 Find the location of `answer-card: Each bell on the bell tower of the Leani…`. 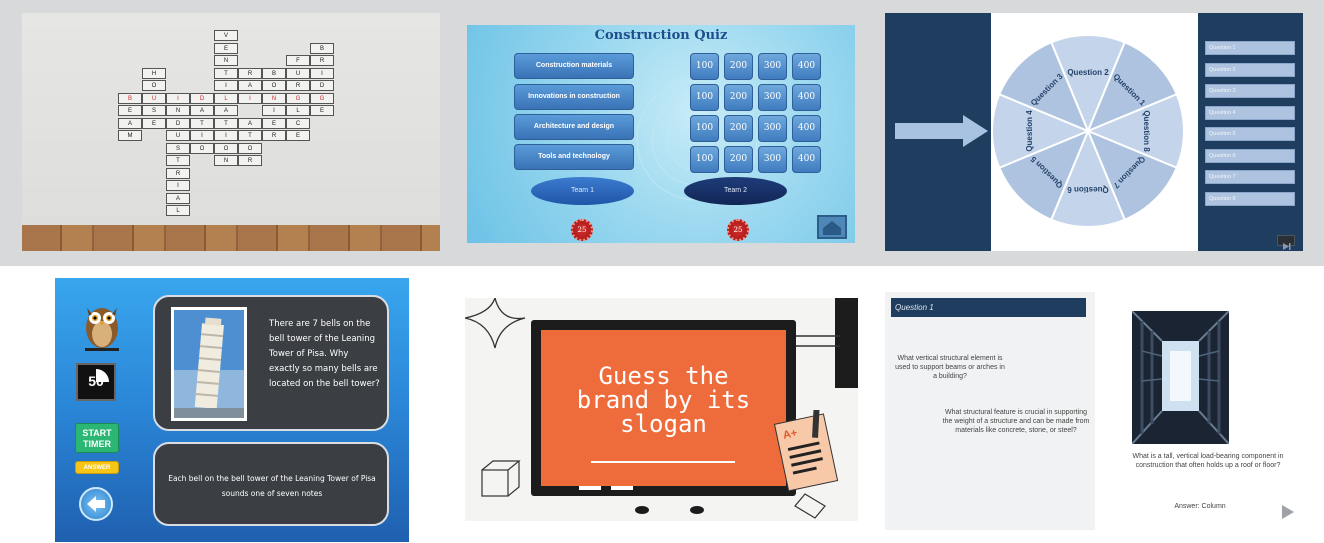

answer-card: Each bell on the bell tower of the Leani… is located at coordinates (271, 484).